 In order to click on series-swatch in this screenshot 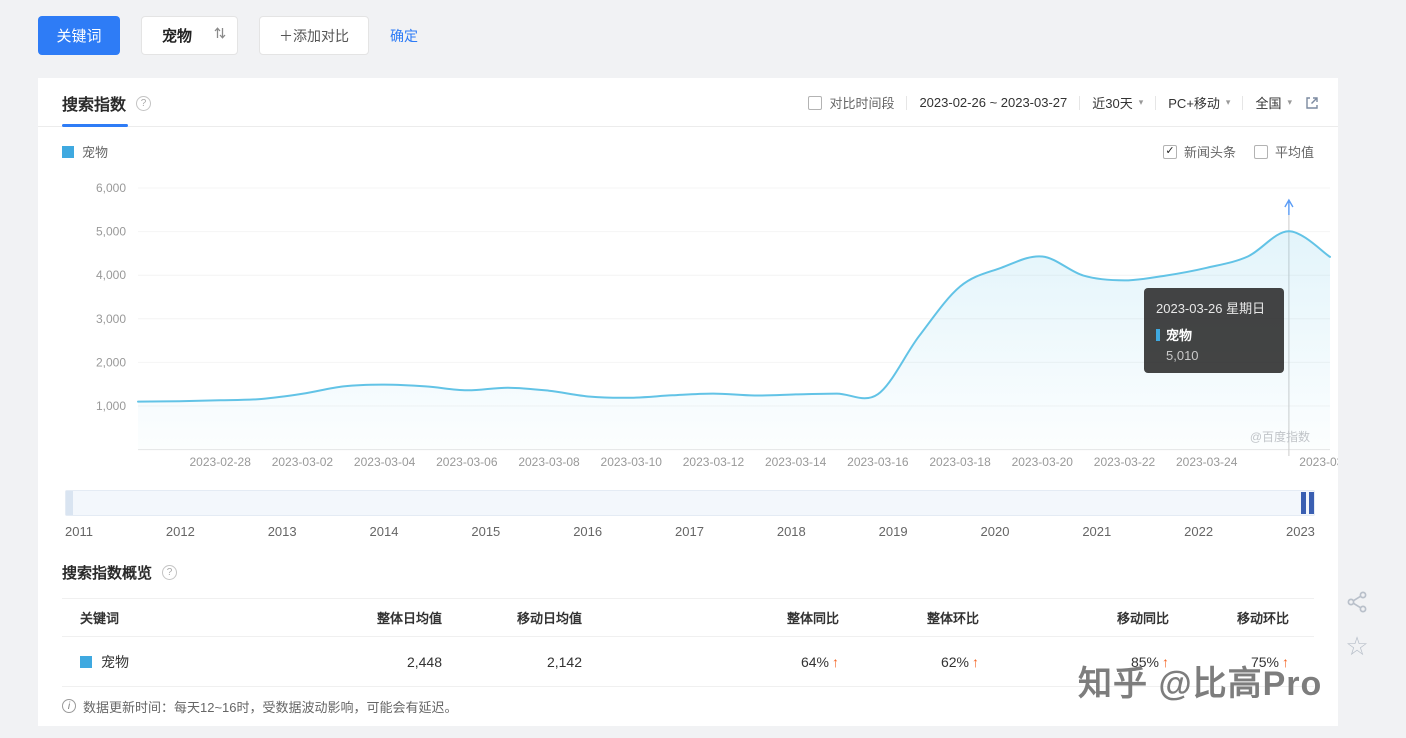, I will do `click(86, 661)`.